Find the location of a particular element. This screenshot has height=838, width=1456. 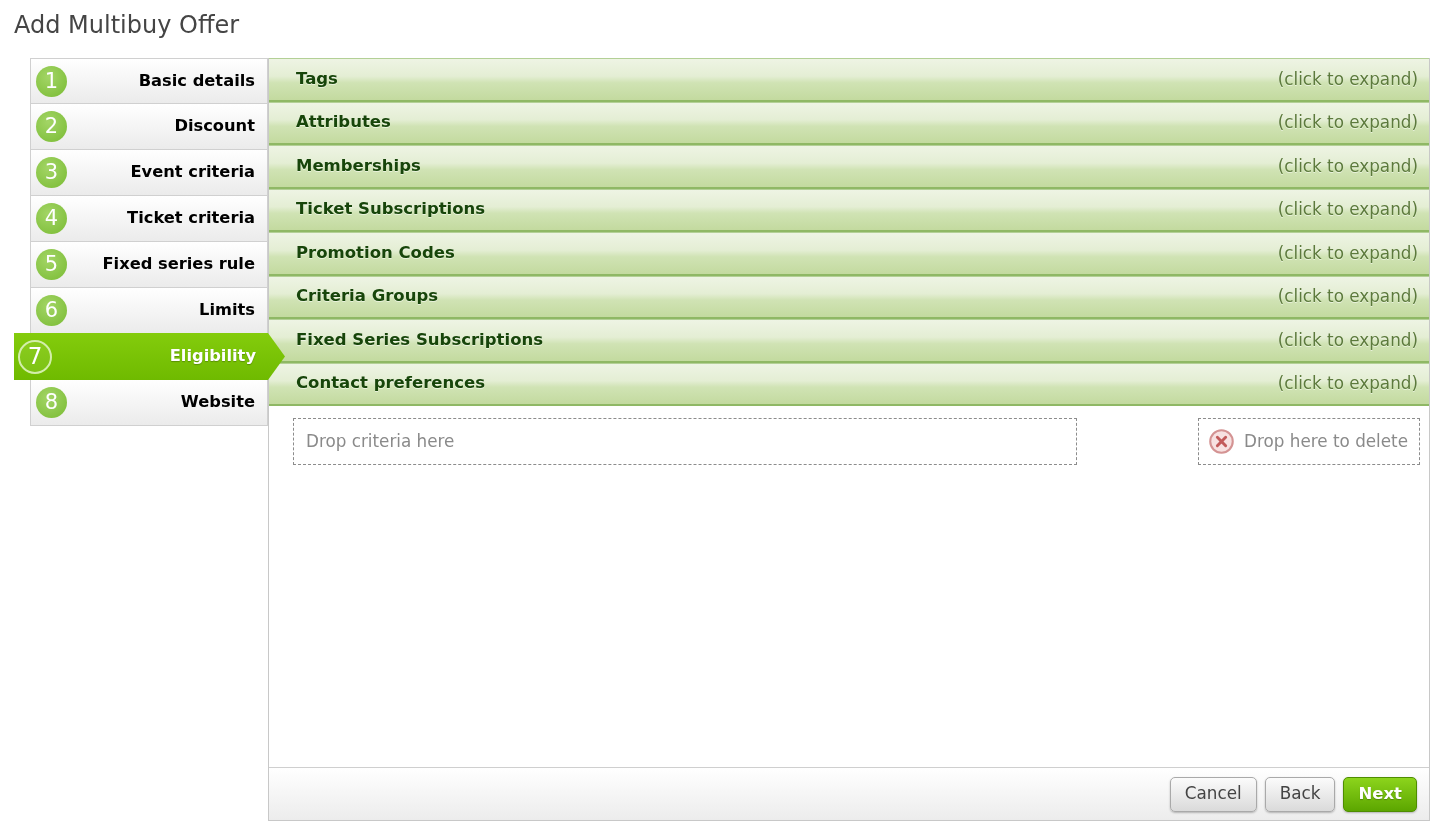

step-number: 7 is located at coordinates (35, 356).